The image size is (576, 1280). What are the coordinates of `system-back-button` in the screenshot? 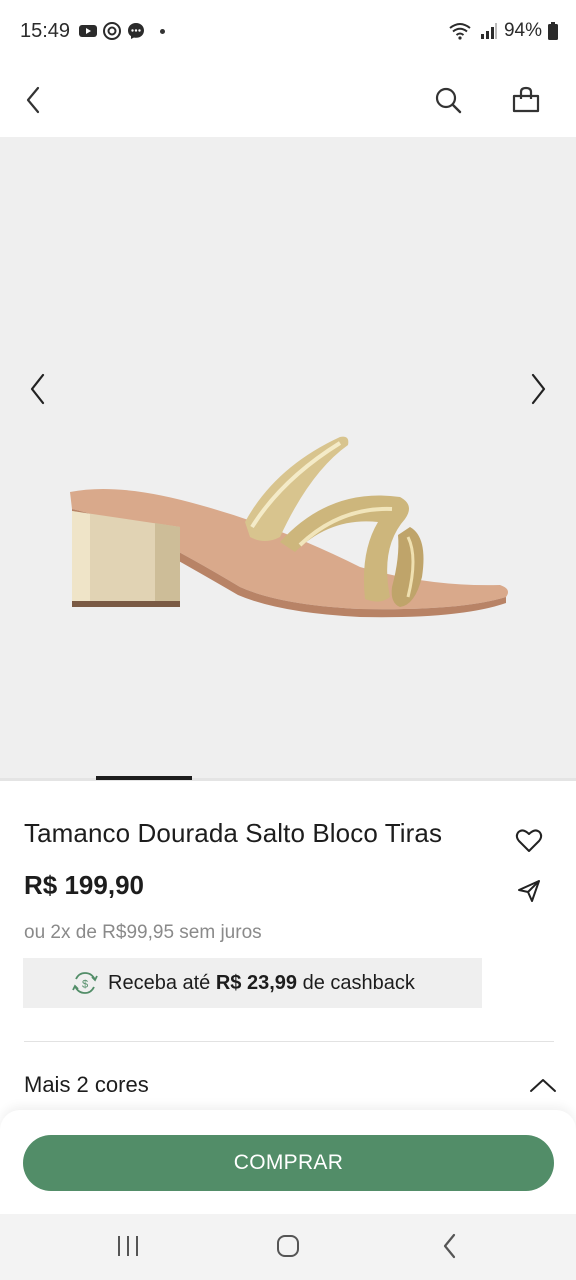 It's located at (450, 1246).